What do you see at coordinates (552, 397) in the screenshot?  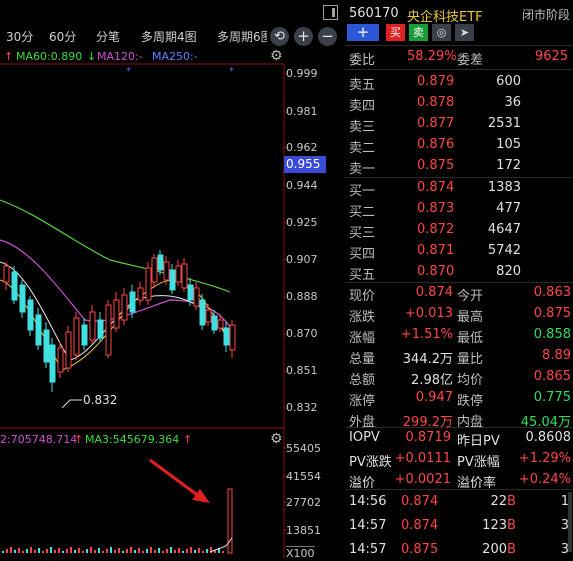 I see `stat-value: 0.775` at bounding box center [552, 397].